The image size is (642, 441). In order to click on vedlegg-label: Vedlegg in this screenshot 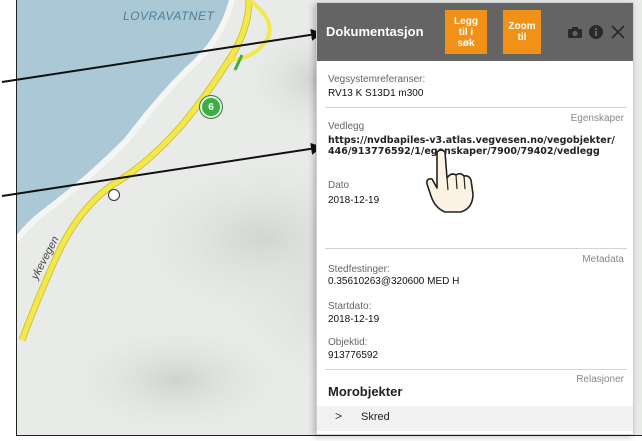, I will do `click(346, 126)`.